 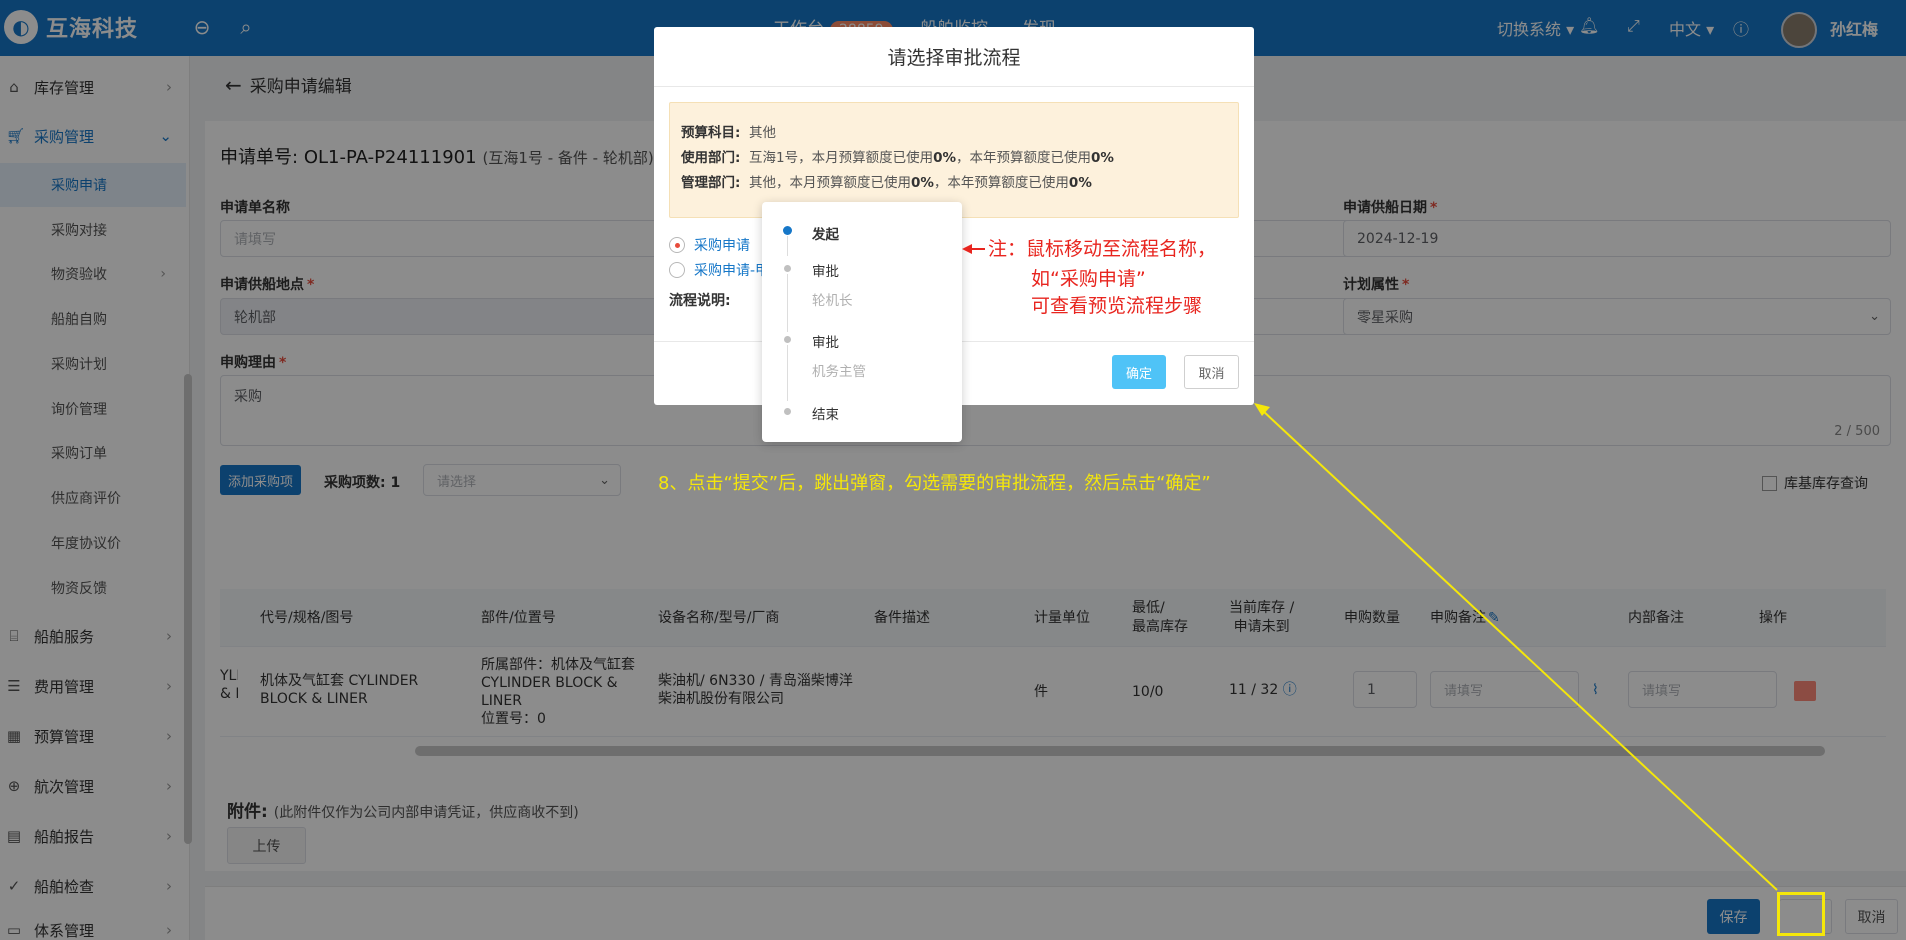 I want to click on step-approver-2: 机务主管, so click(x=839, y=372).